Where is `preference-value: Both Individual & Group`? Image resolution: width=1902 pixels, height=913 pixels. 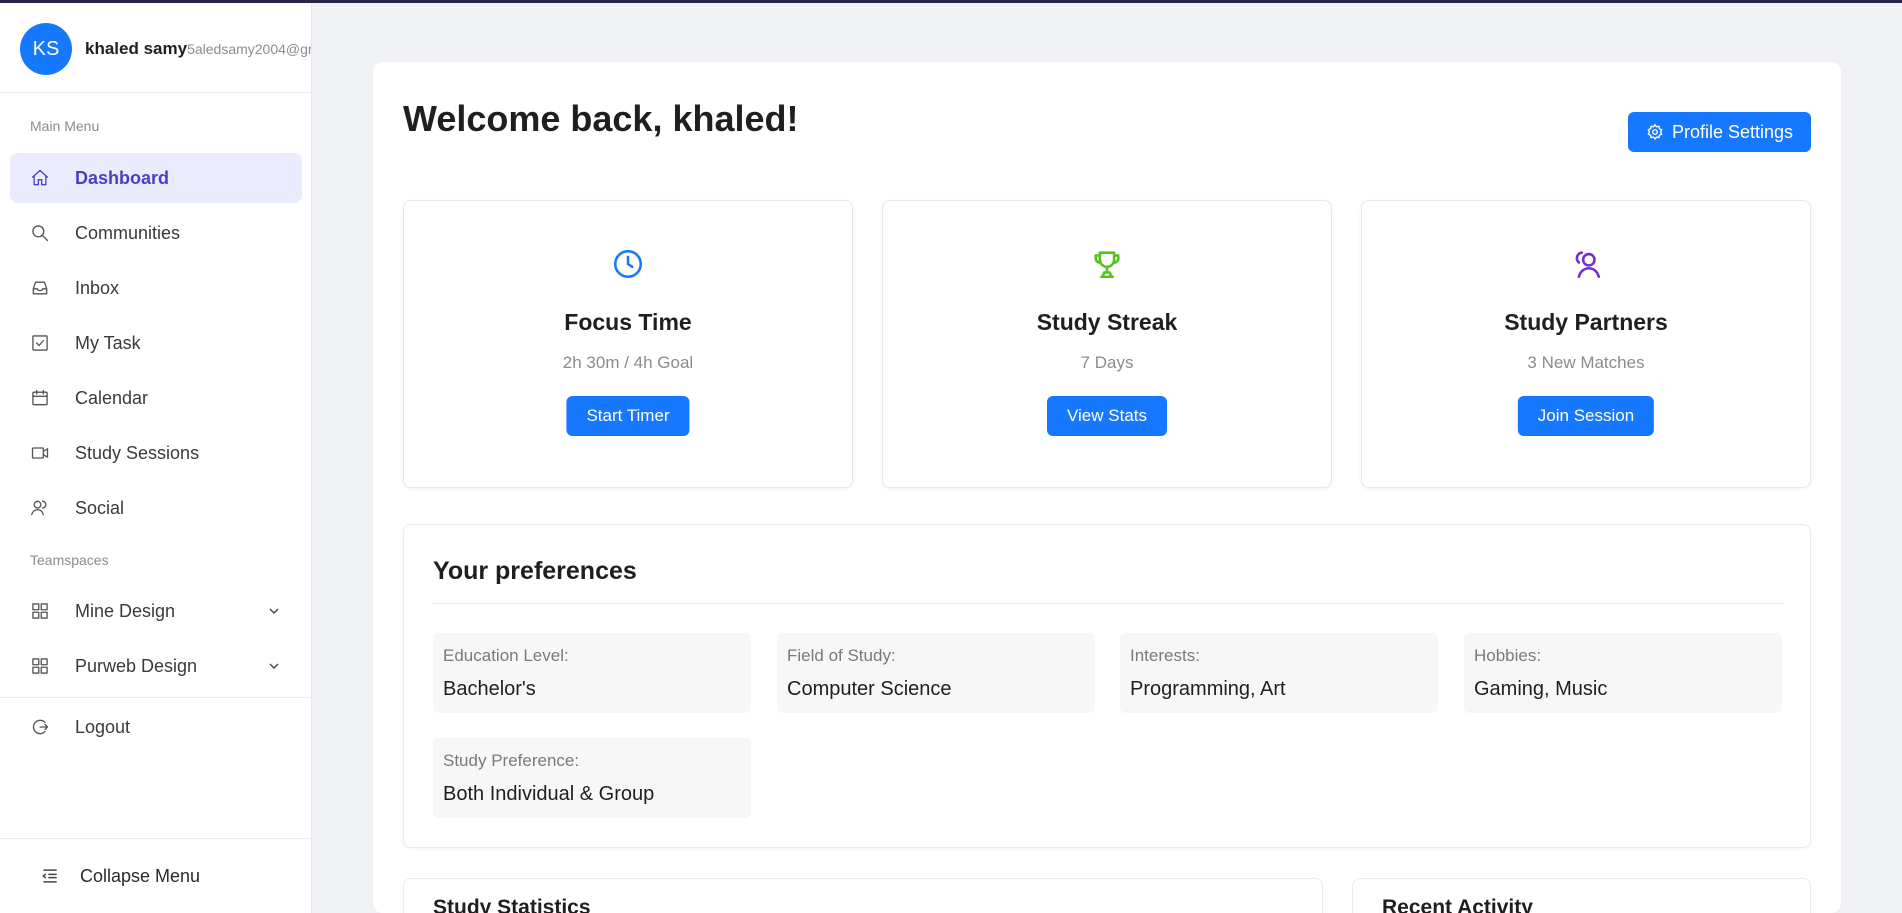
preference-value: Both Individual & Group is located at coordinates (549, 794).